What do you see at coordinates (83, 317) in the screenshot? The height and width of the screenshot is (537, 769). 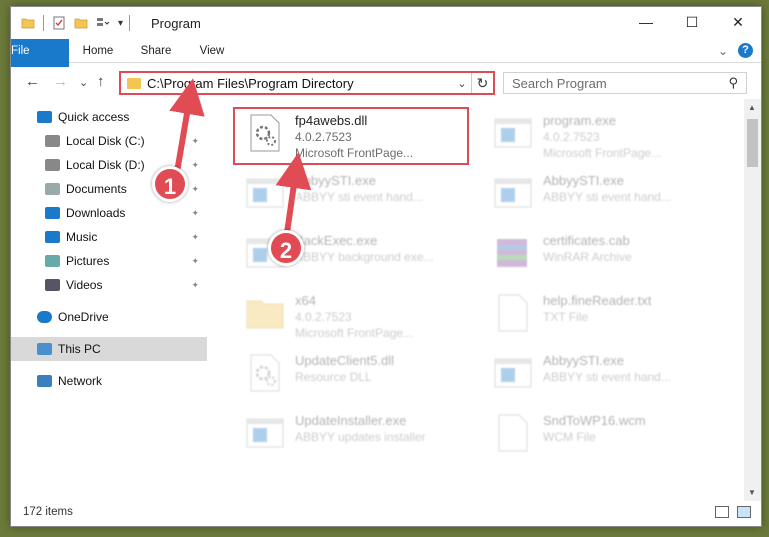 I see `sidebar-item-label: OneDrive` at bounding box center [83, 317].